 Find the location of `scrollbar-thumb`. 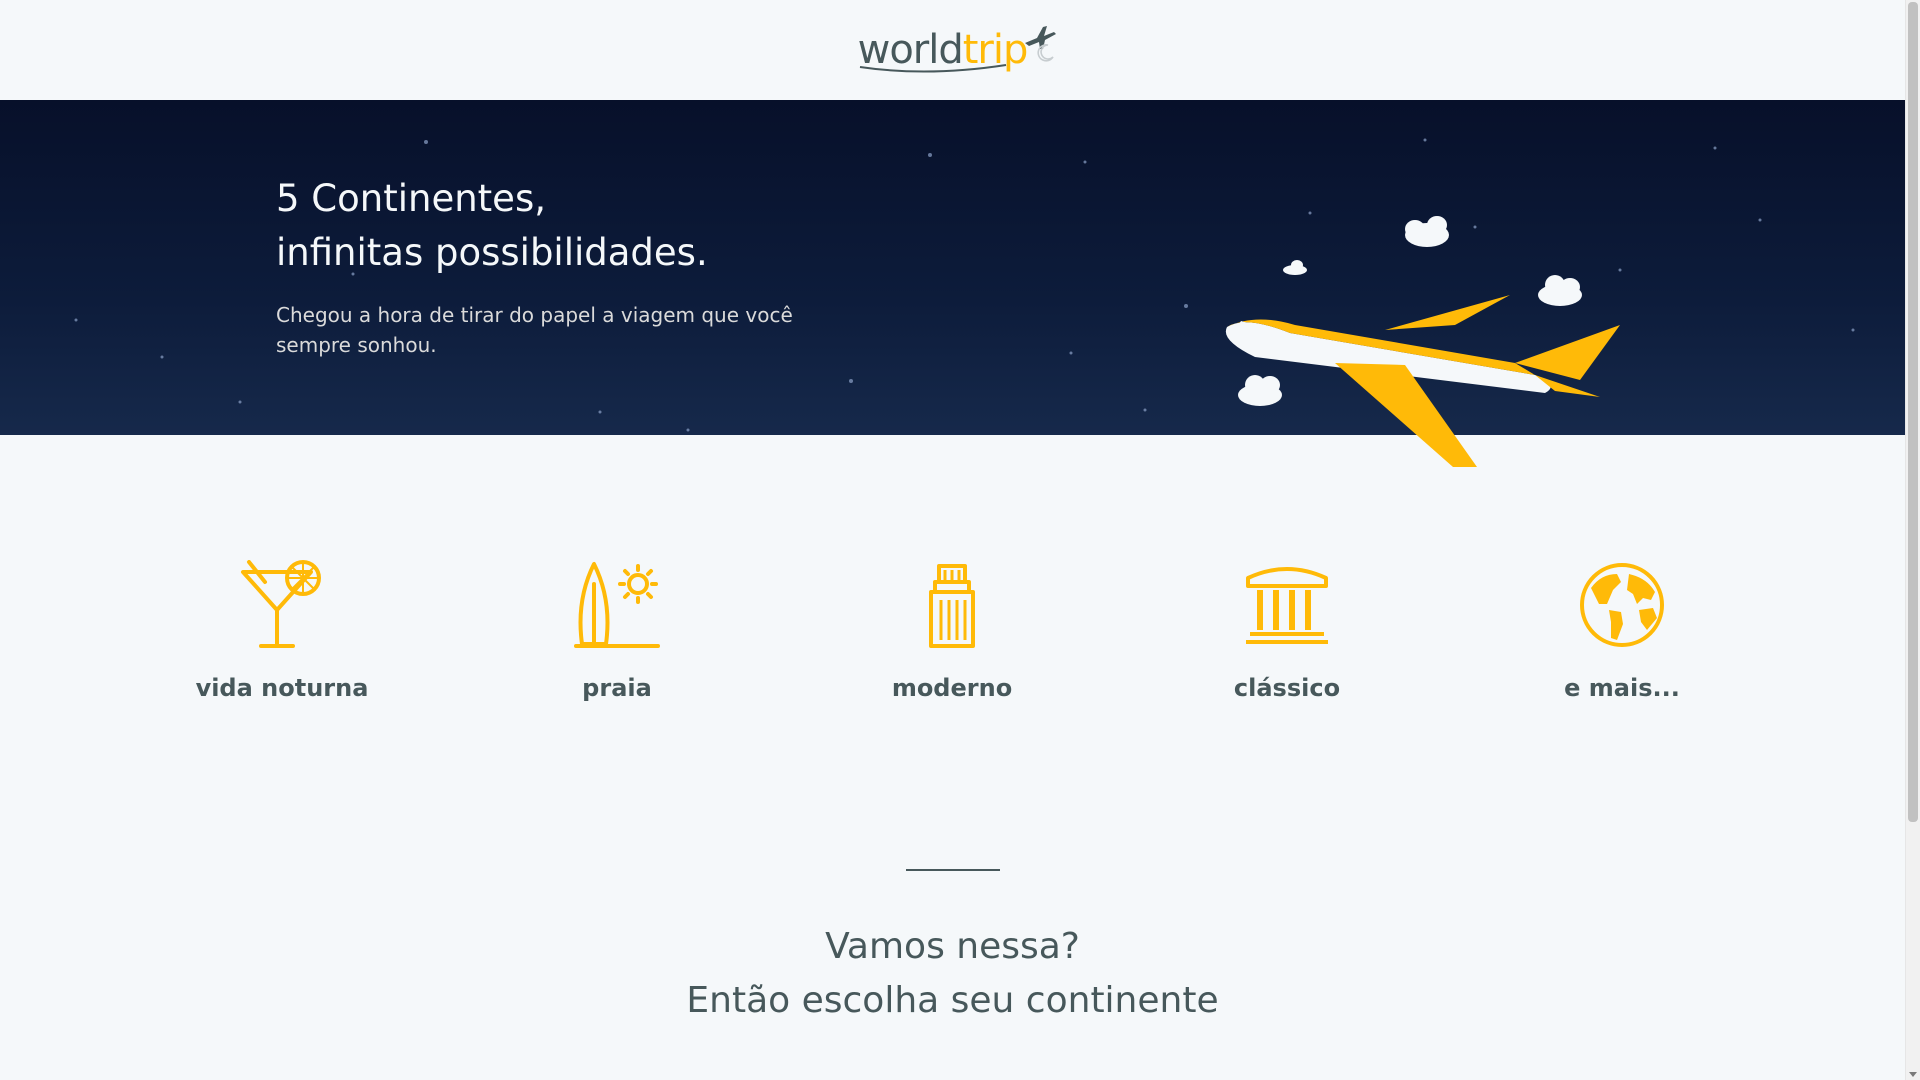

scrollbar-thumb is located at coordinates (1913, 412).